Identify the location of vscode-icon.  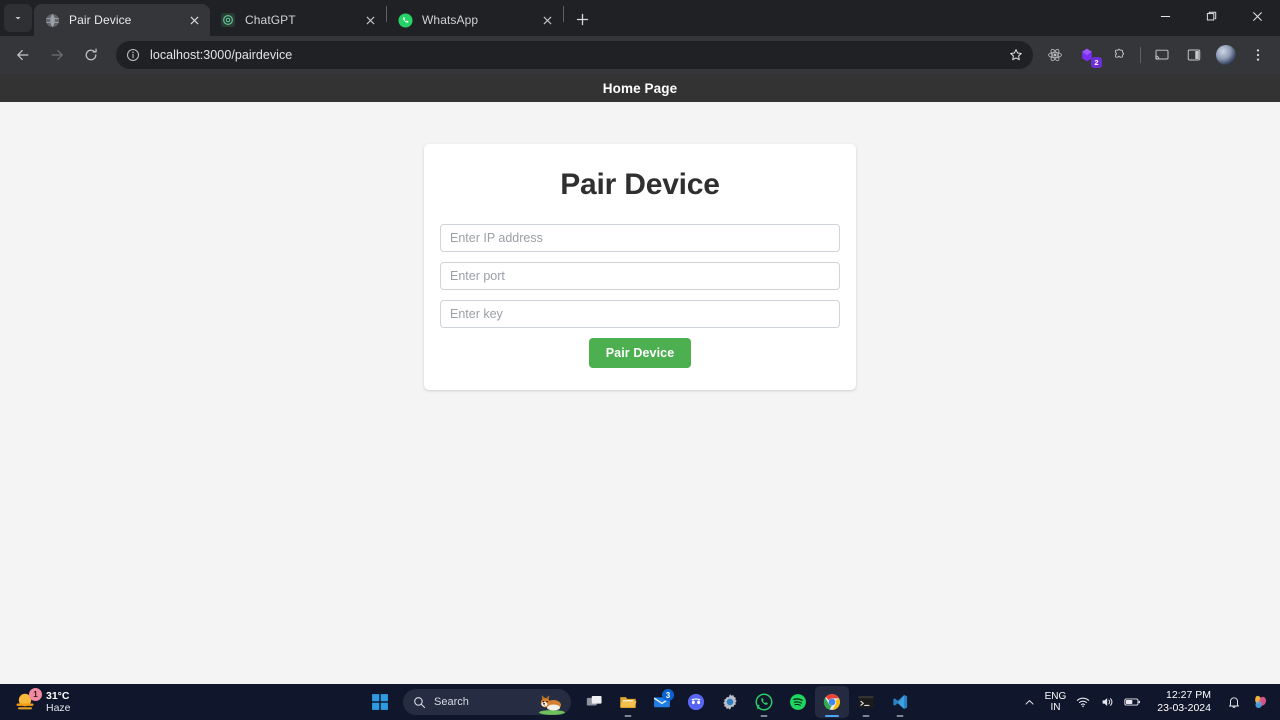
(900, 702).